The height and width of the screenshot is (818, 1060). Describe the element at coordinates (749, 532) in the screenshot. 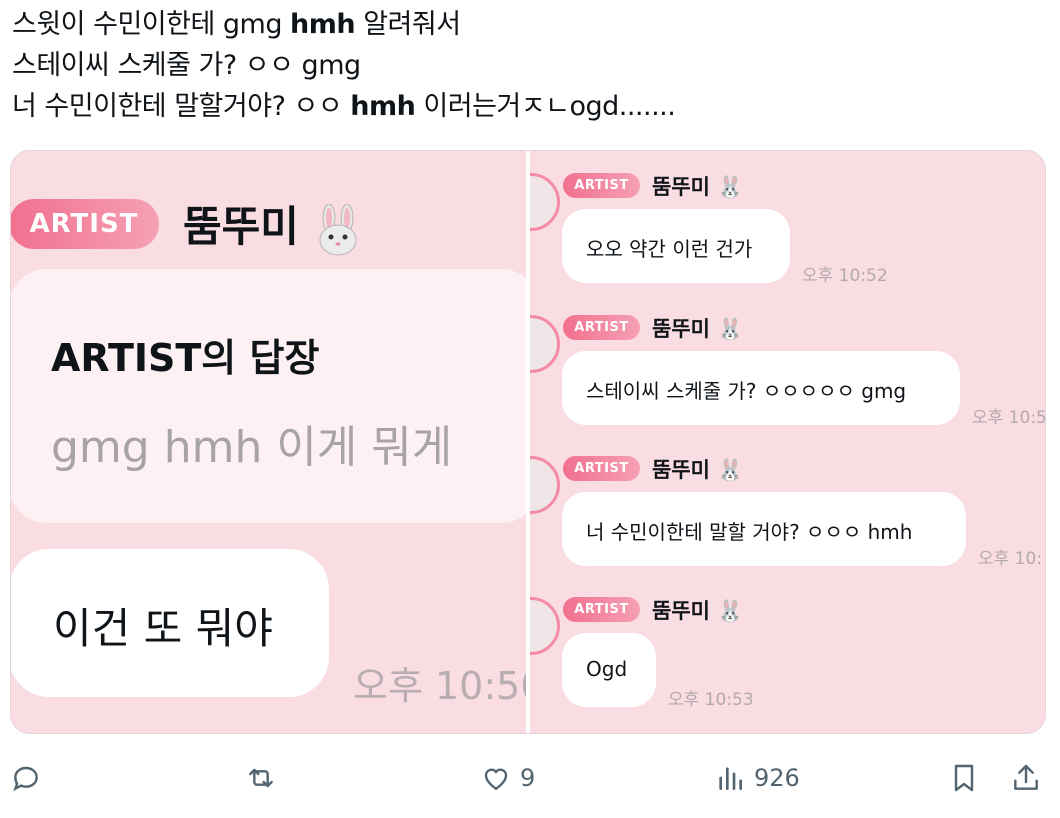

I see `chat-text: 너 수민이한테 말할 거야? ㅇㅇㅇ hmh` at that location.